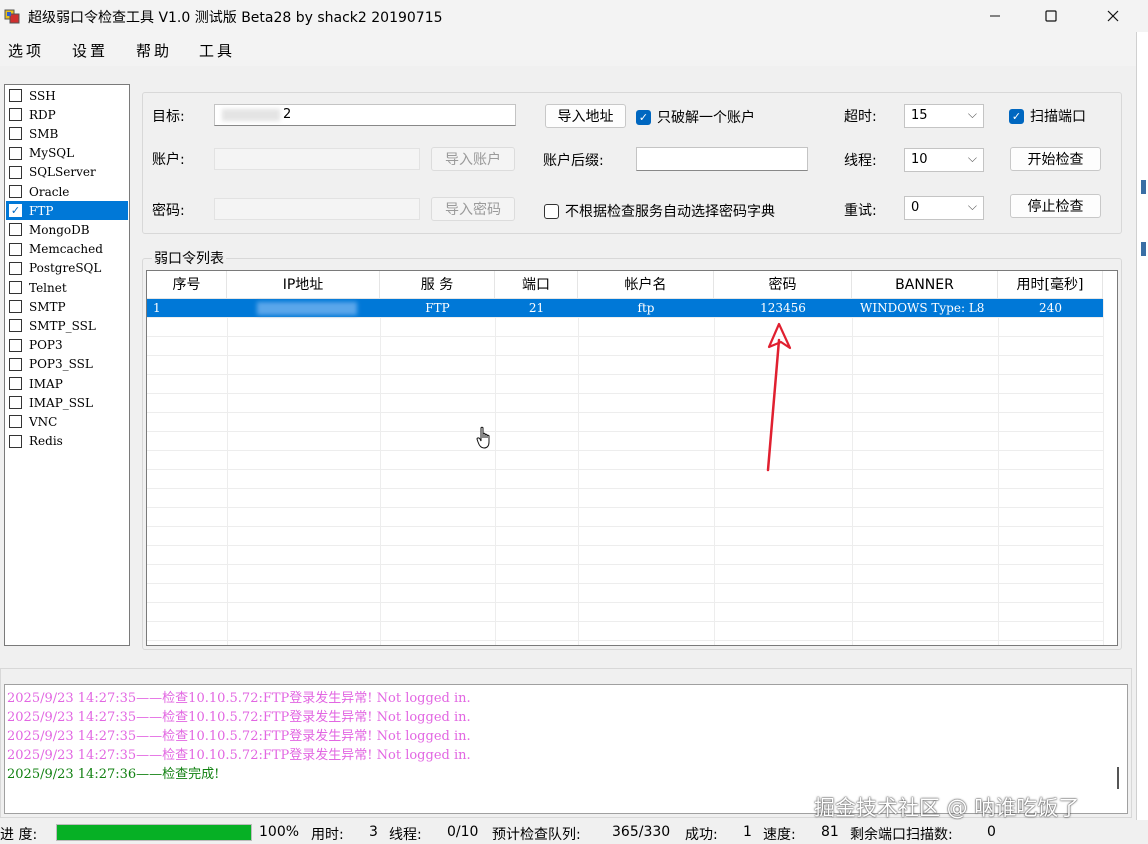  What do you see at coordinates (67, 153) in the screenshot?
I see `protocol-item-mysql: MySQL` at bounding box center [67, 153].